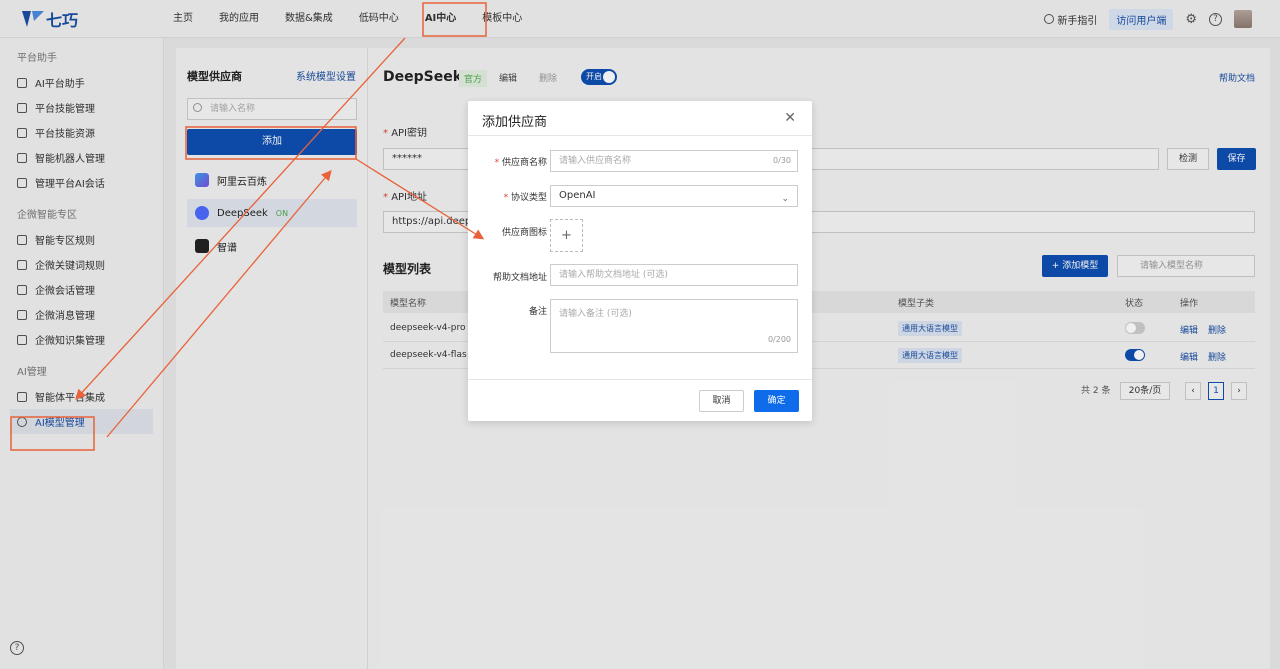  I want to click on provider-icon-label: 供应商图标, so click(524, 233).